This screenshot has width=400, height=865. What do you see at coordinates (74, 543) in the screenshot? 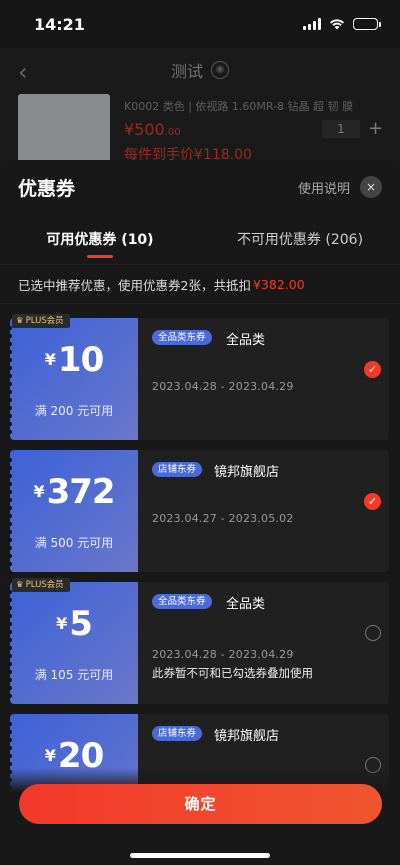
I see `coupon-min-spend: 满 500 元可用` at bounding box center [74, 543].